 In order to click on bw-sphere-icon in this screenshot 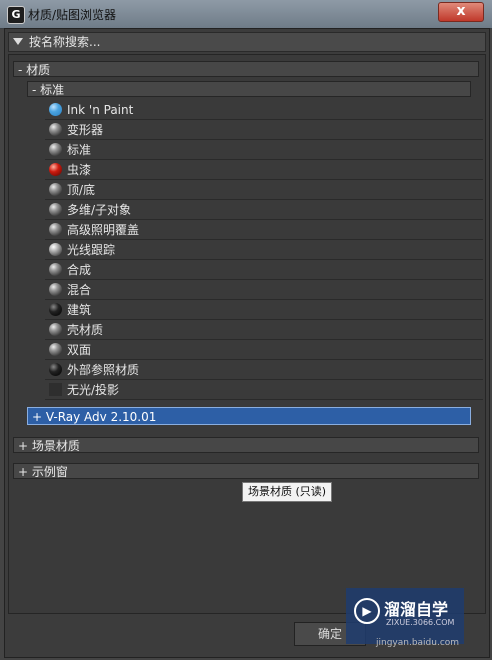, I will do `click(55, 249)`.